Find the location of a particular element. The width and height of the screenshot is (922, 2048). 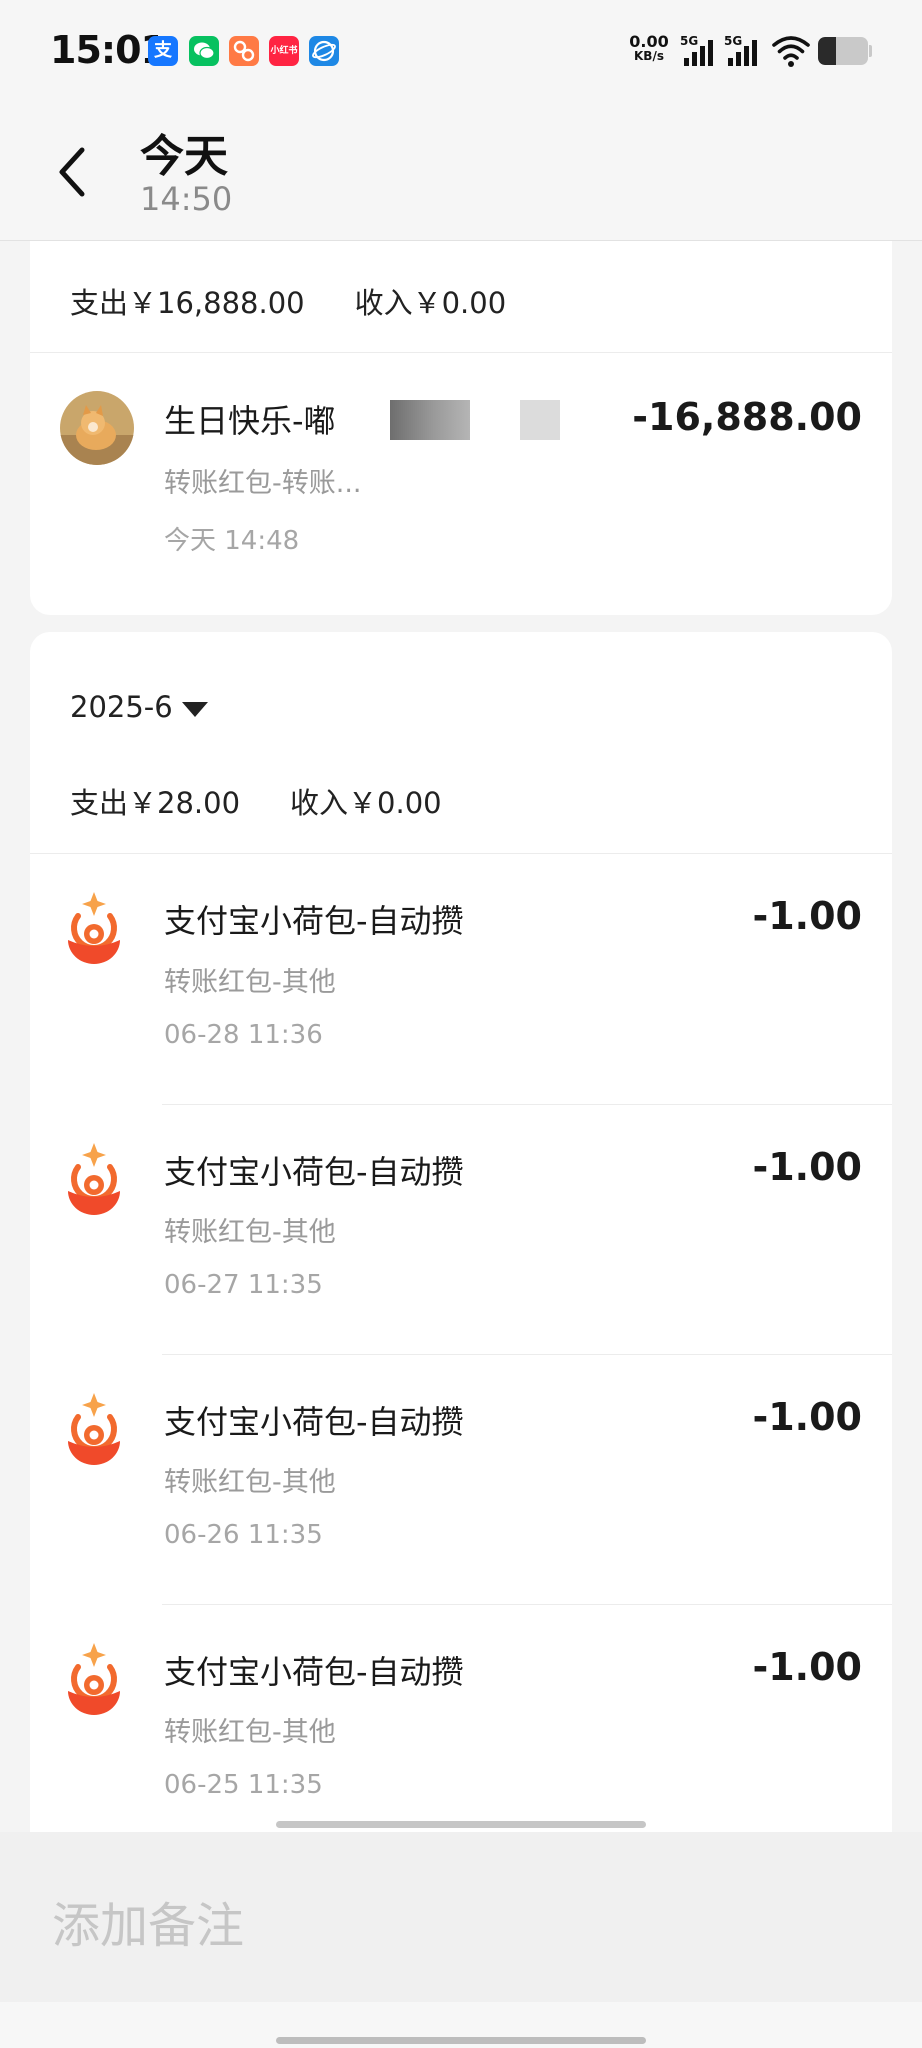

cellular-signal-icon-2: 5G is located at coordinates (744, 53).